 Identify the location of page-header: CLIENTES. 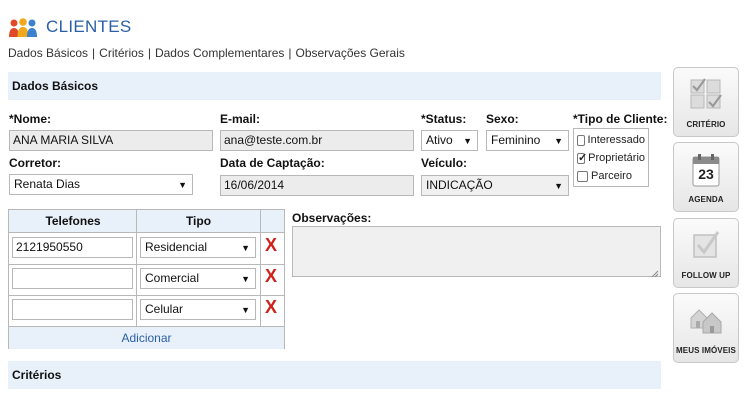
(70, 27).